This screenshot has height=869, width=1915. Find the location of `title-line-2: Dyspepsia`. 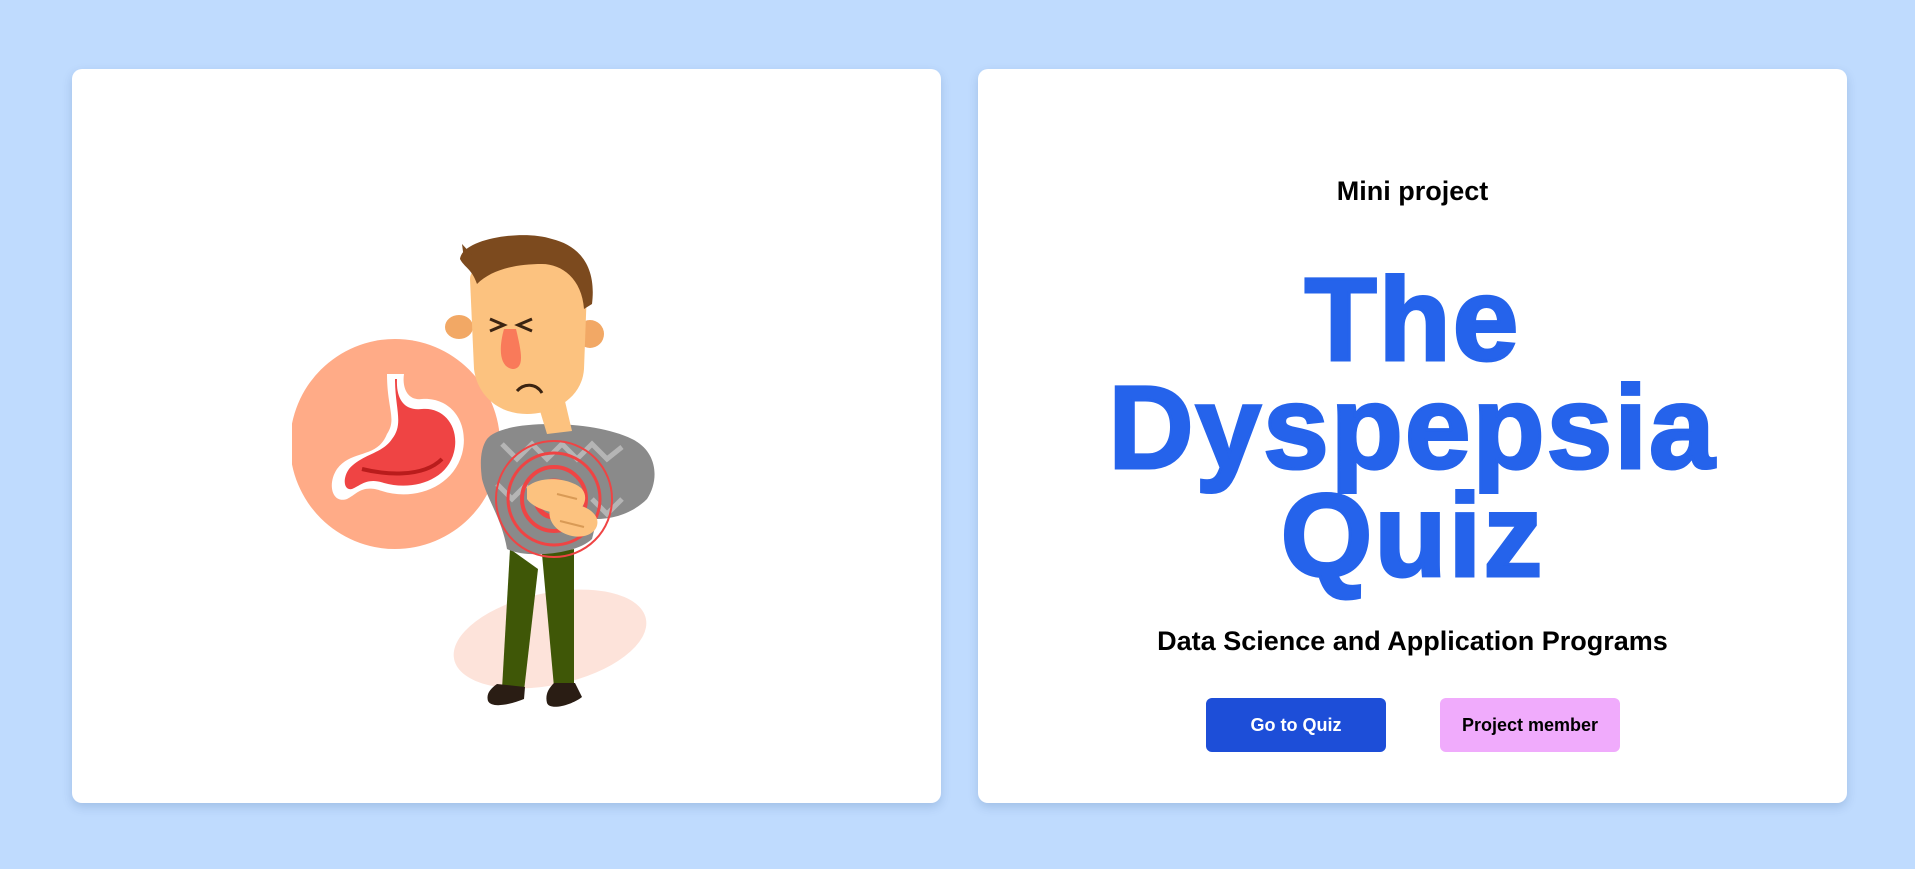

title-line-2: Dyspepsia is located at coordinates (1412, 428).